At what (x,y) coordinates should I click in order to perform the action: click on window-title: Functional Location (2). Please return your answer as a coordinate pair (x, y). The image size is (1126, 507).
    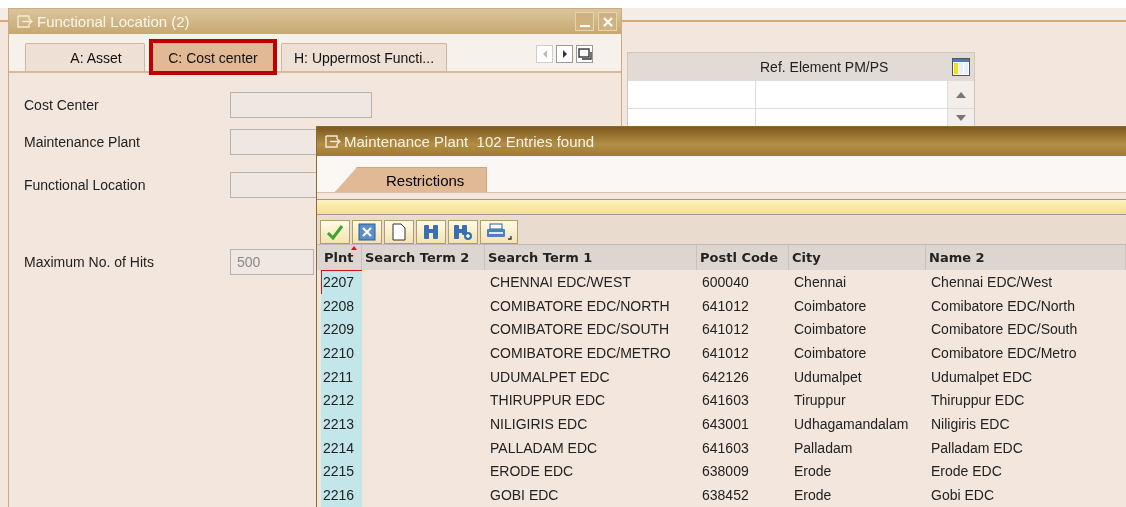
    Looking at the image, I should click on (114, 21).